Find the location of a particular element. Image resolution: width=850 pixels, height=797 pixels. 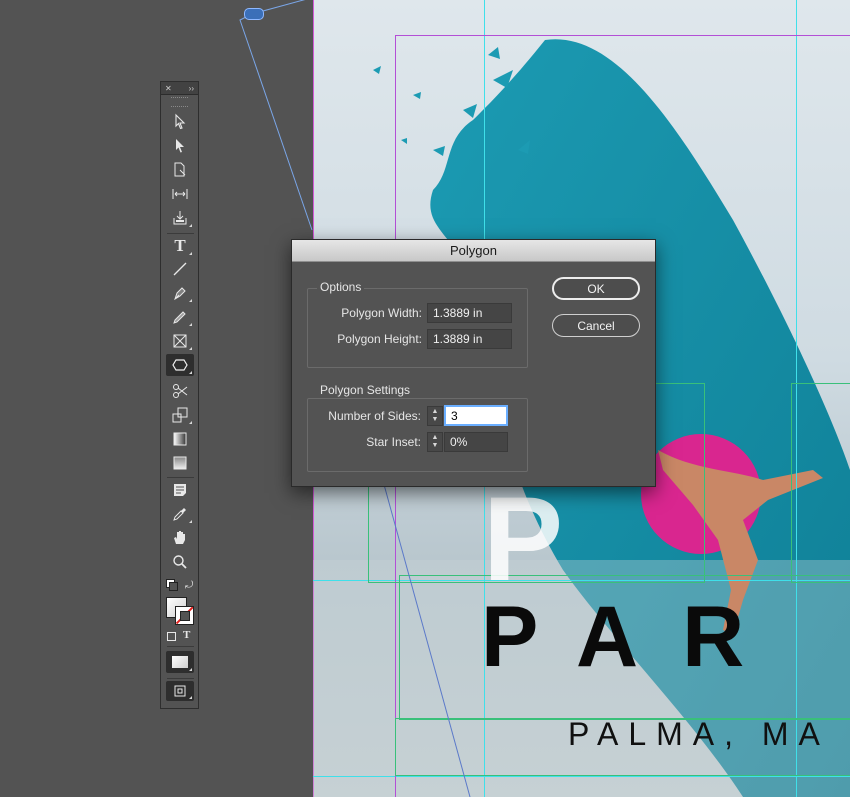

eyedropper-icon is located at coordinates (179, 514).